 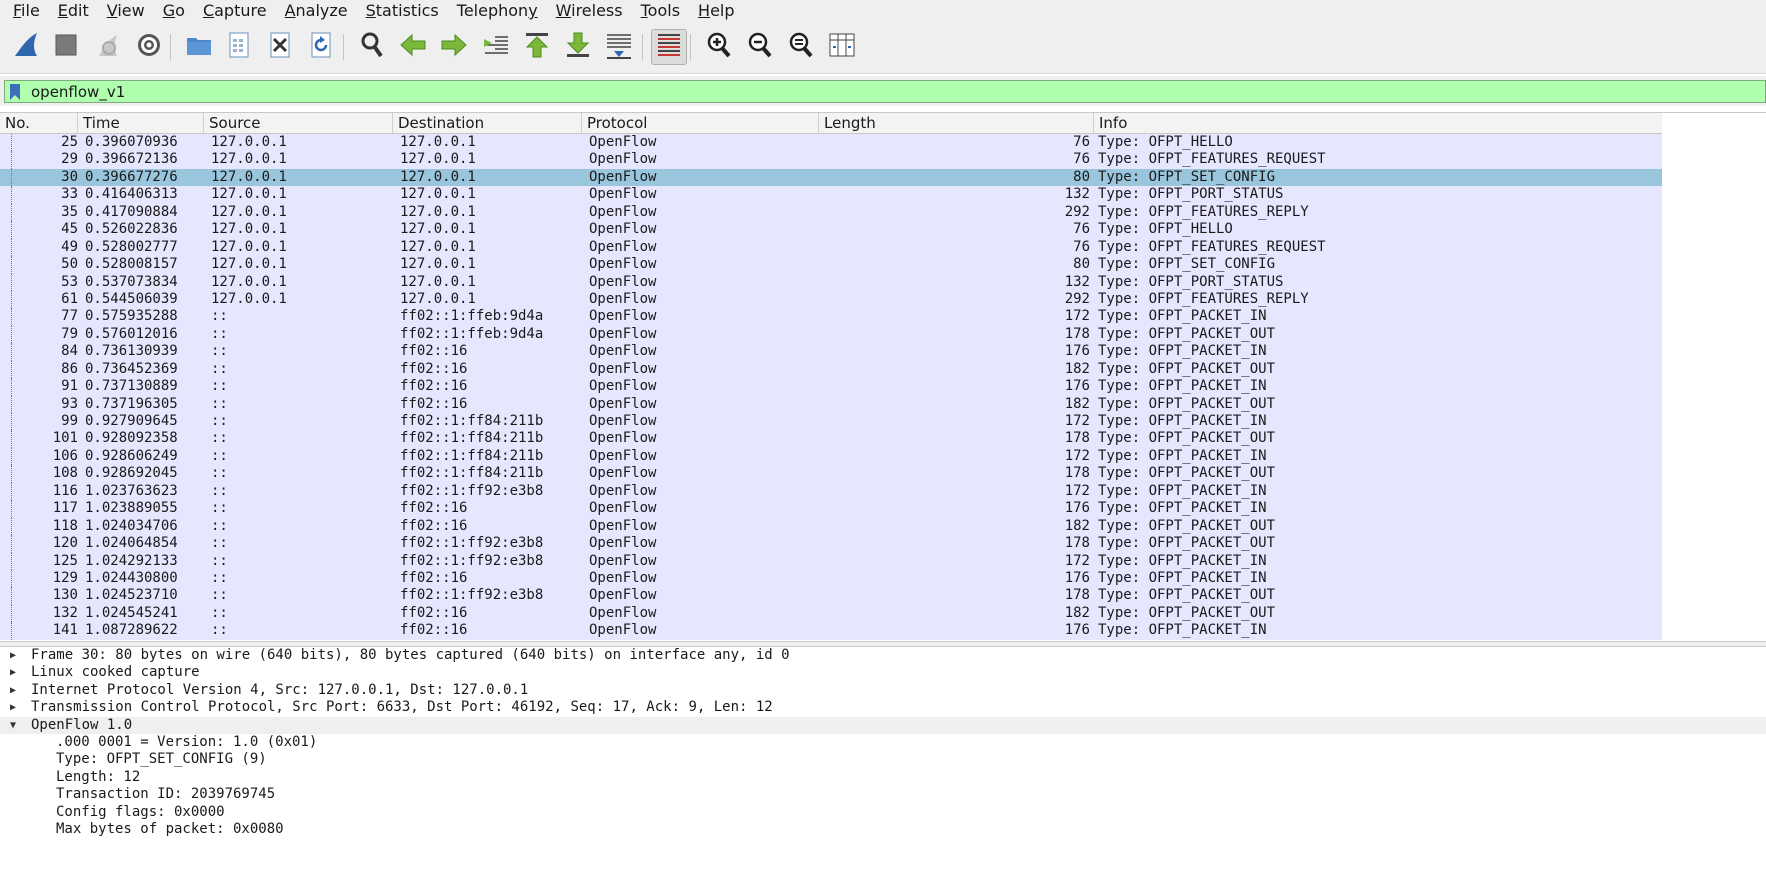 What do you see at coordinates (434, 351) in the screenshot?
I see `packet-destination: ff02::16` at bounding box center [434, 351].